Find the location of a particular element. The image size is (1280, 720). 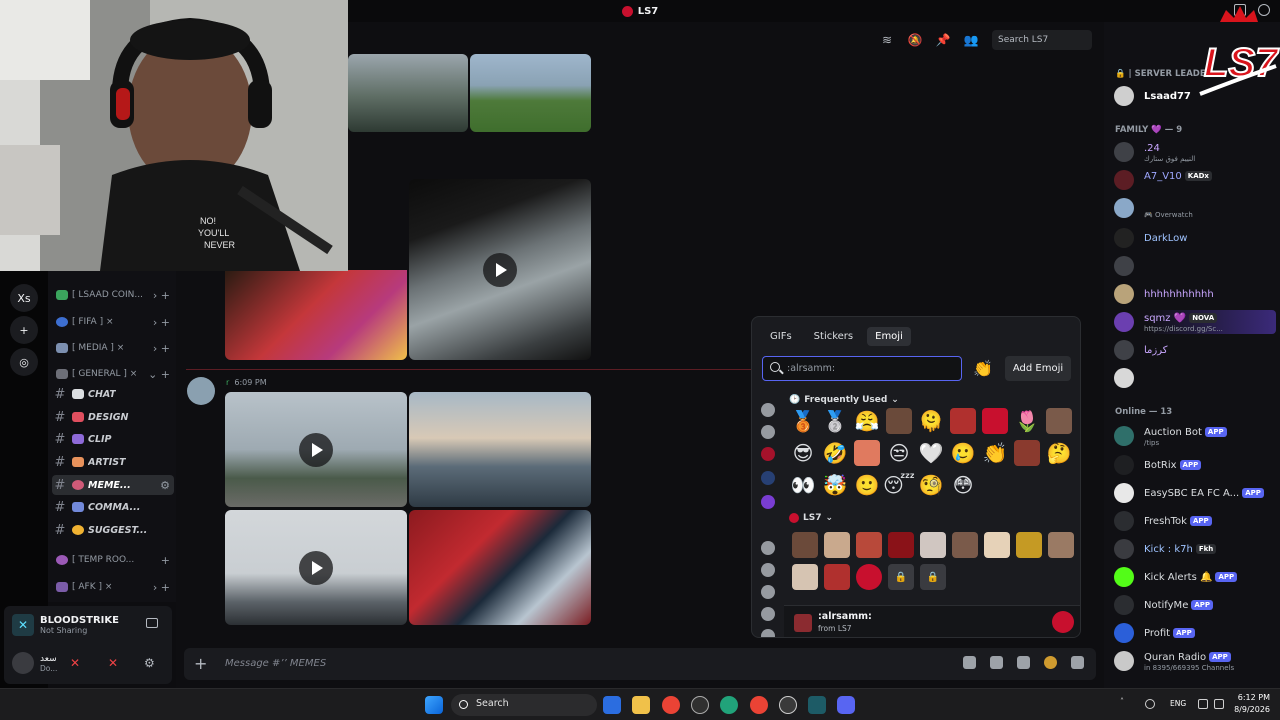

wifi-icon is located at coordinates (1203, 704).